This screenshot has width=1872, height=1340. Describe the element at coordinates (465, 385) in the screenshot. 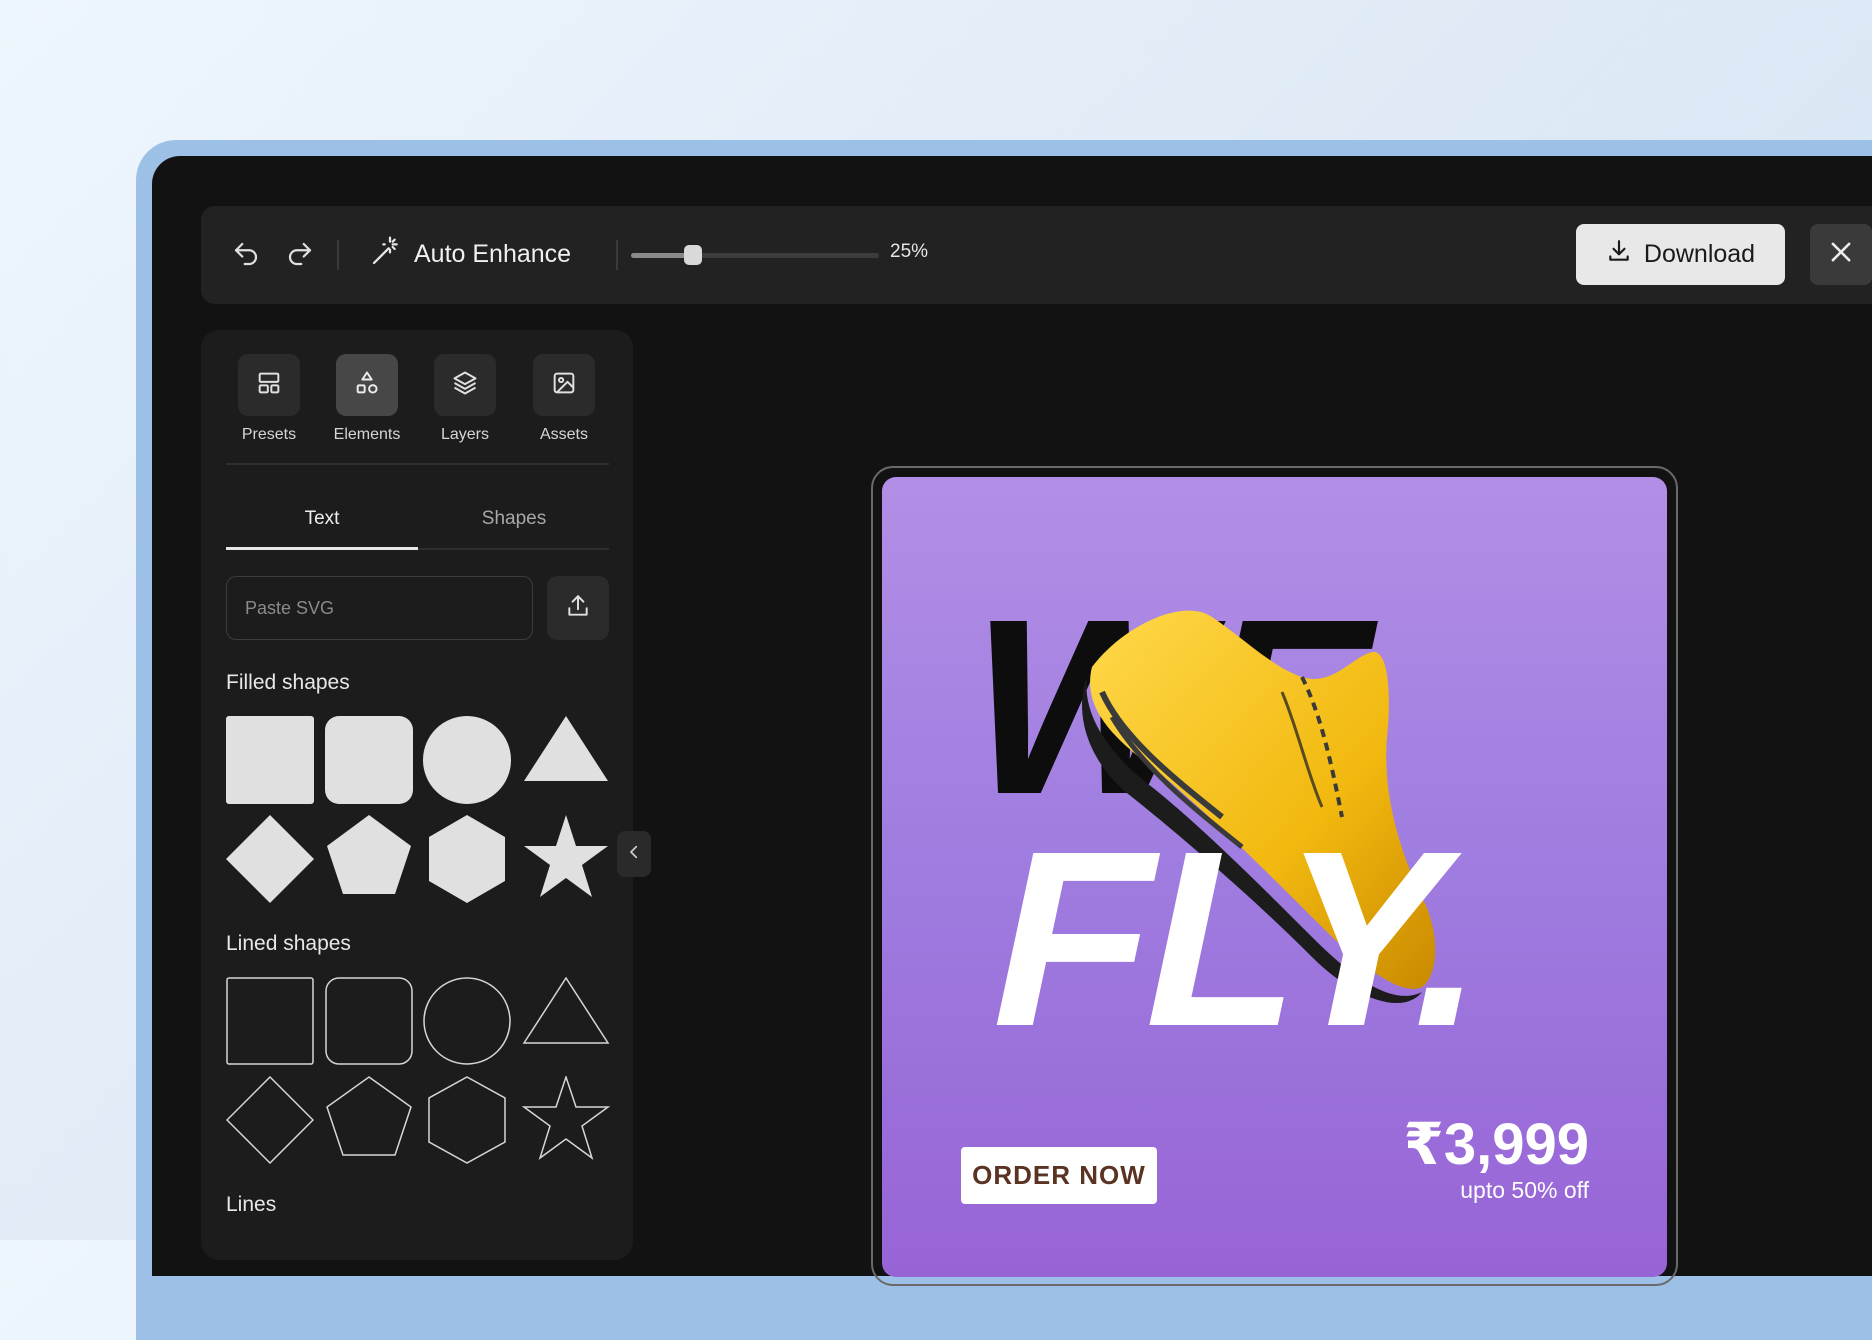

I see `layers-icon` at that location.